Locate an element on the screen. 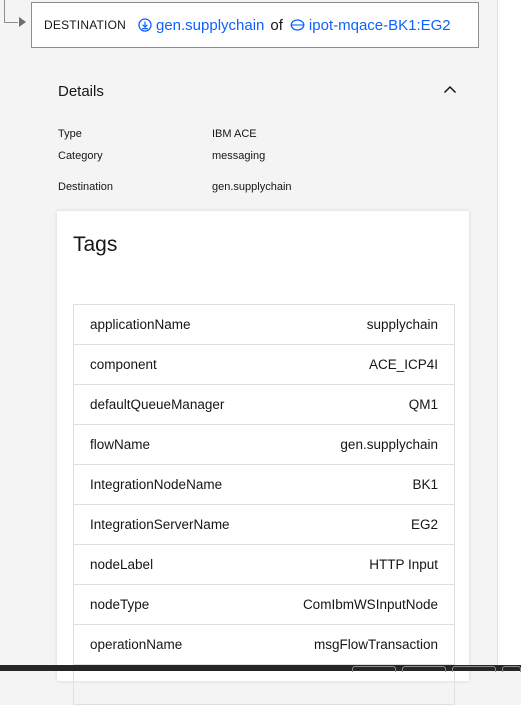  tag-value: QM1 is located at coordinates (423, 404).